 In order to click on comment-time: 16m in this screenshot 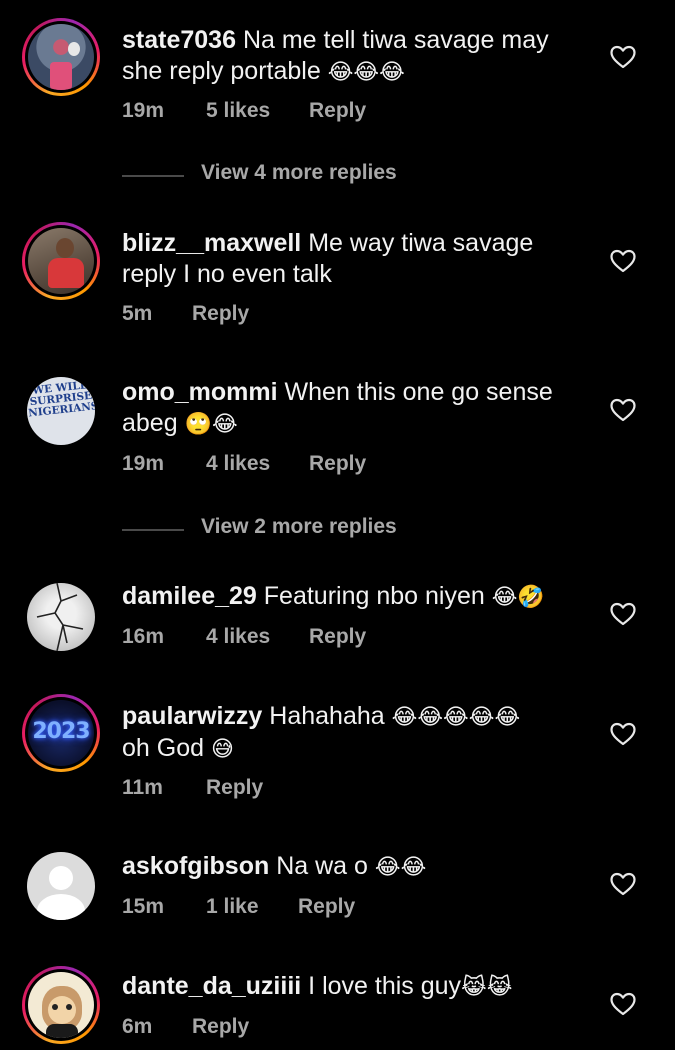, I will do `click(143, 636)`.